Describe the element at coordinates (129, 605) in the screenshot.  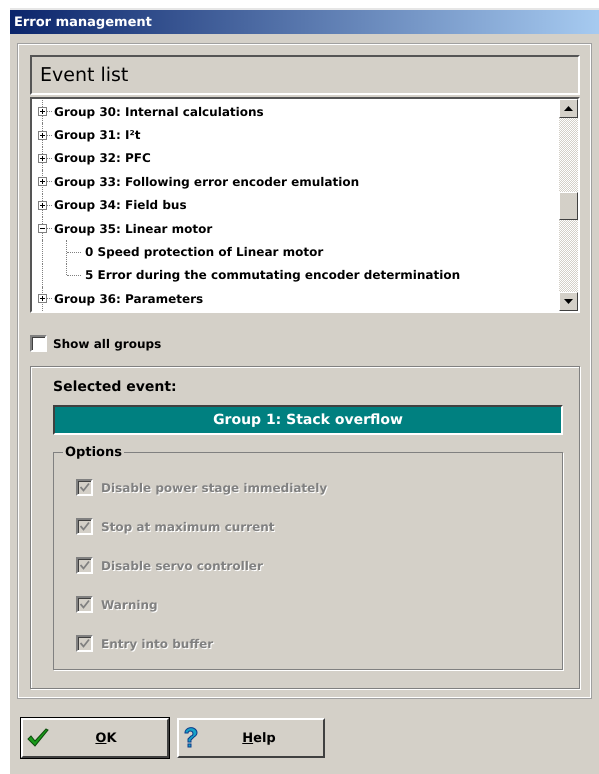
I see `option-label: Warning` at that location.